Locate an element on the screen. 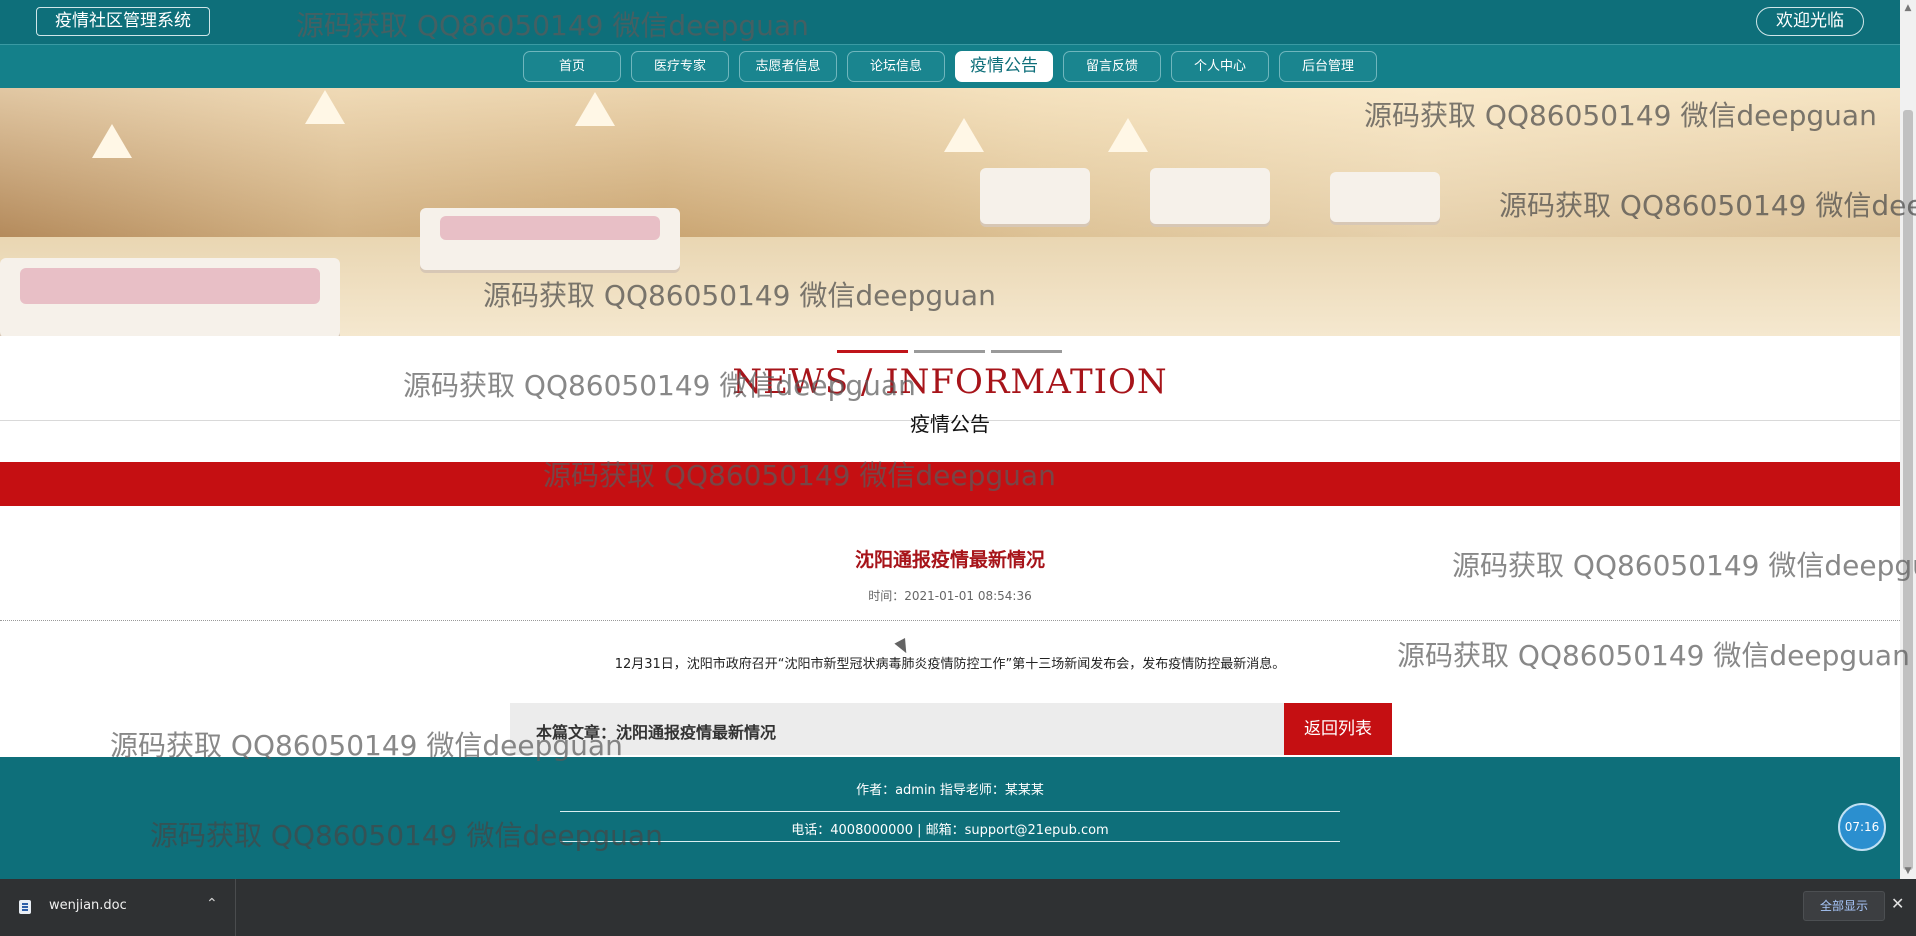 This screenshot has height=936, width=1916. back-to-list-button: 返回列表 is located at coordinates (1338, 729).